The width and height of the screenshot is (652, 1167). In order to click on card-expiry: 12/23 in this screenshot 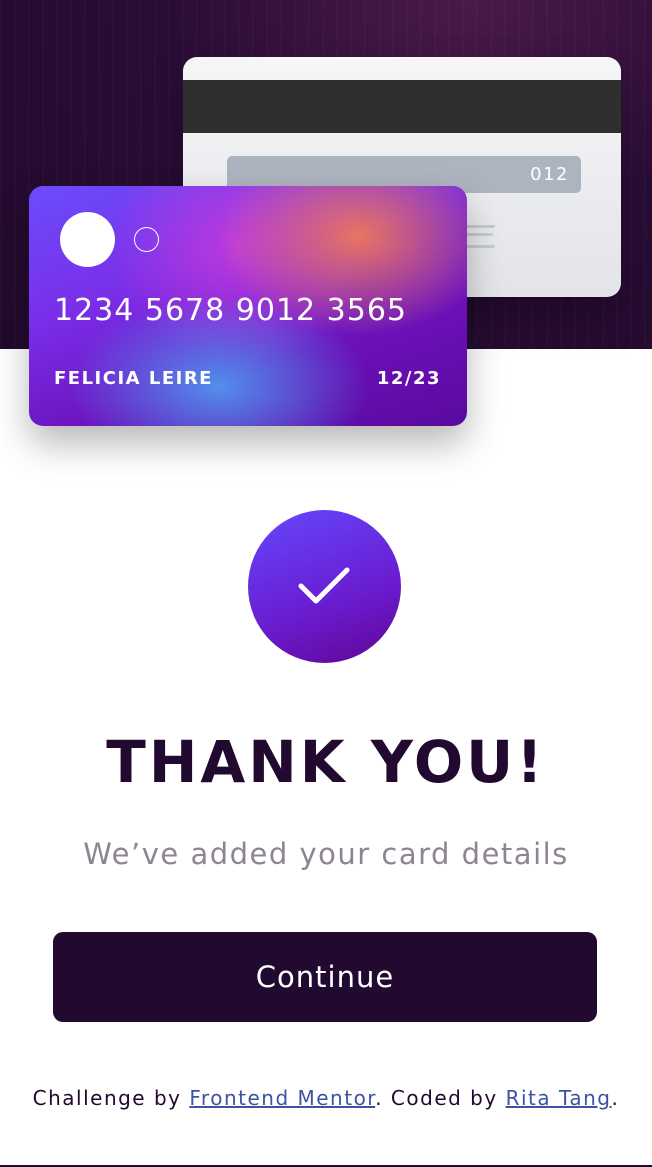, I will do `click(408, 378)`.